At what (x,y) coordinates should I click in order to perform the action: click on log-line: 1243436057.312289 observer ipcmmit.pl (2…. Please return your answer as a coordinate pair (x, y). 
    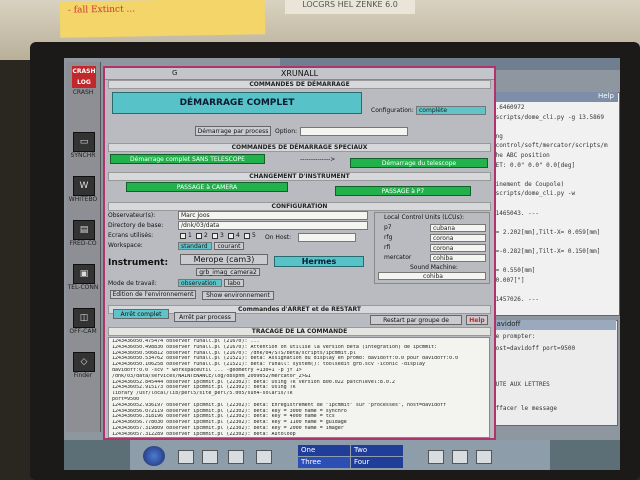
    Looking at the image, I should click on (204, 434).